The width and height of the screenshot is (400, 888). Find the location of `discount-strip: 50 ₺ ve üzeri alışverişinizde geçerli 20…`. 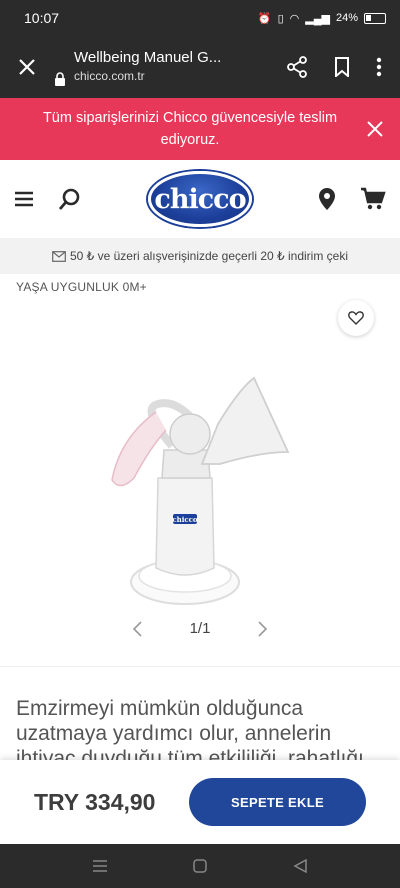

discount-strip: 50 ₺ ve üzeri alışverişinizde geçerli 20… is located at coordinates (200, 256).